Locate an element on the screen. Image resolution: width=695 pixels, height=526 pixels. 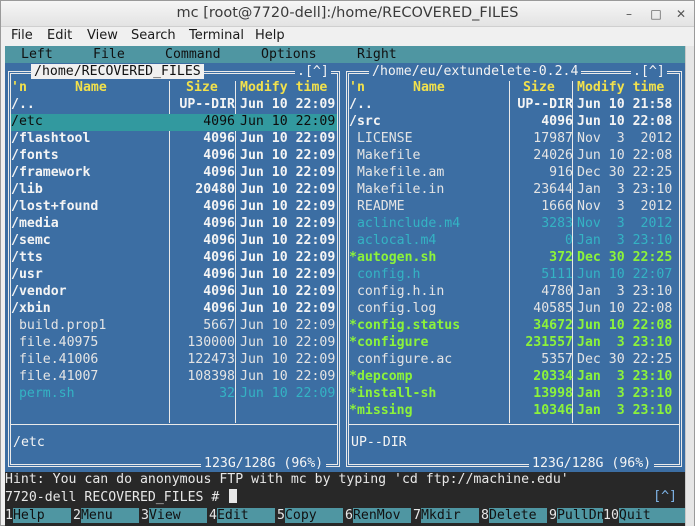
file-size: 32 is located at coordinates (227, 393).